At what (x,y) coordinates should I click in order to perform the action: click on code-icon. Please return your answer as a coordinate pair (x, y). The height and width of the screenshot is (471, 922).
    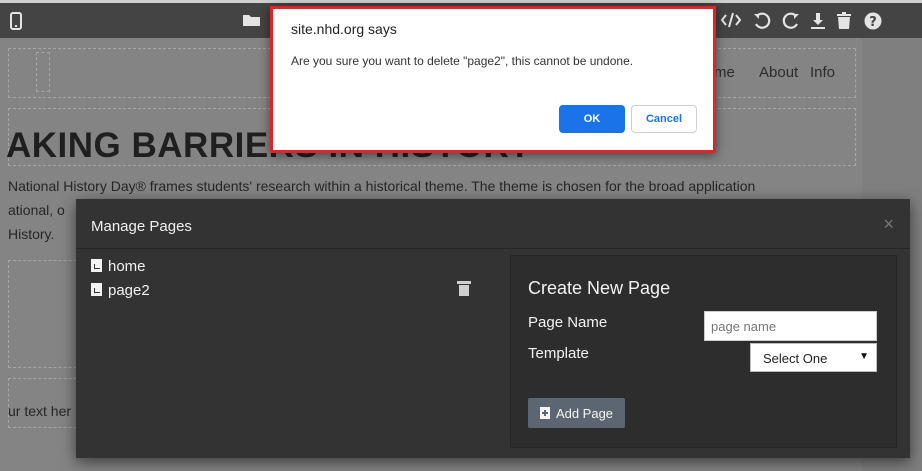
    Looking at the image, I should click on (731, 22).